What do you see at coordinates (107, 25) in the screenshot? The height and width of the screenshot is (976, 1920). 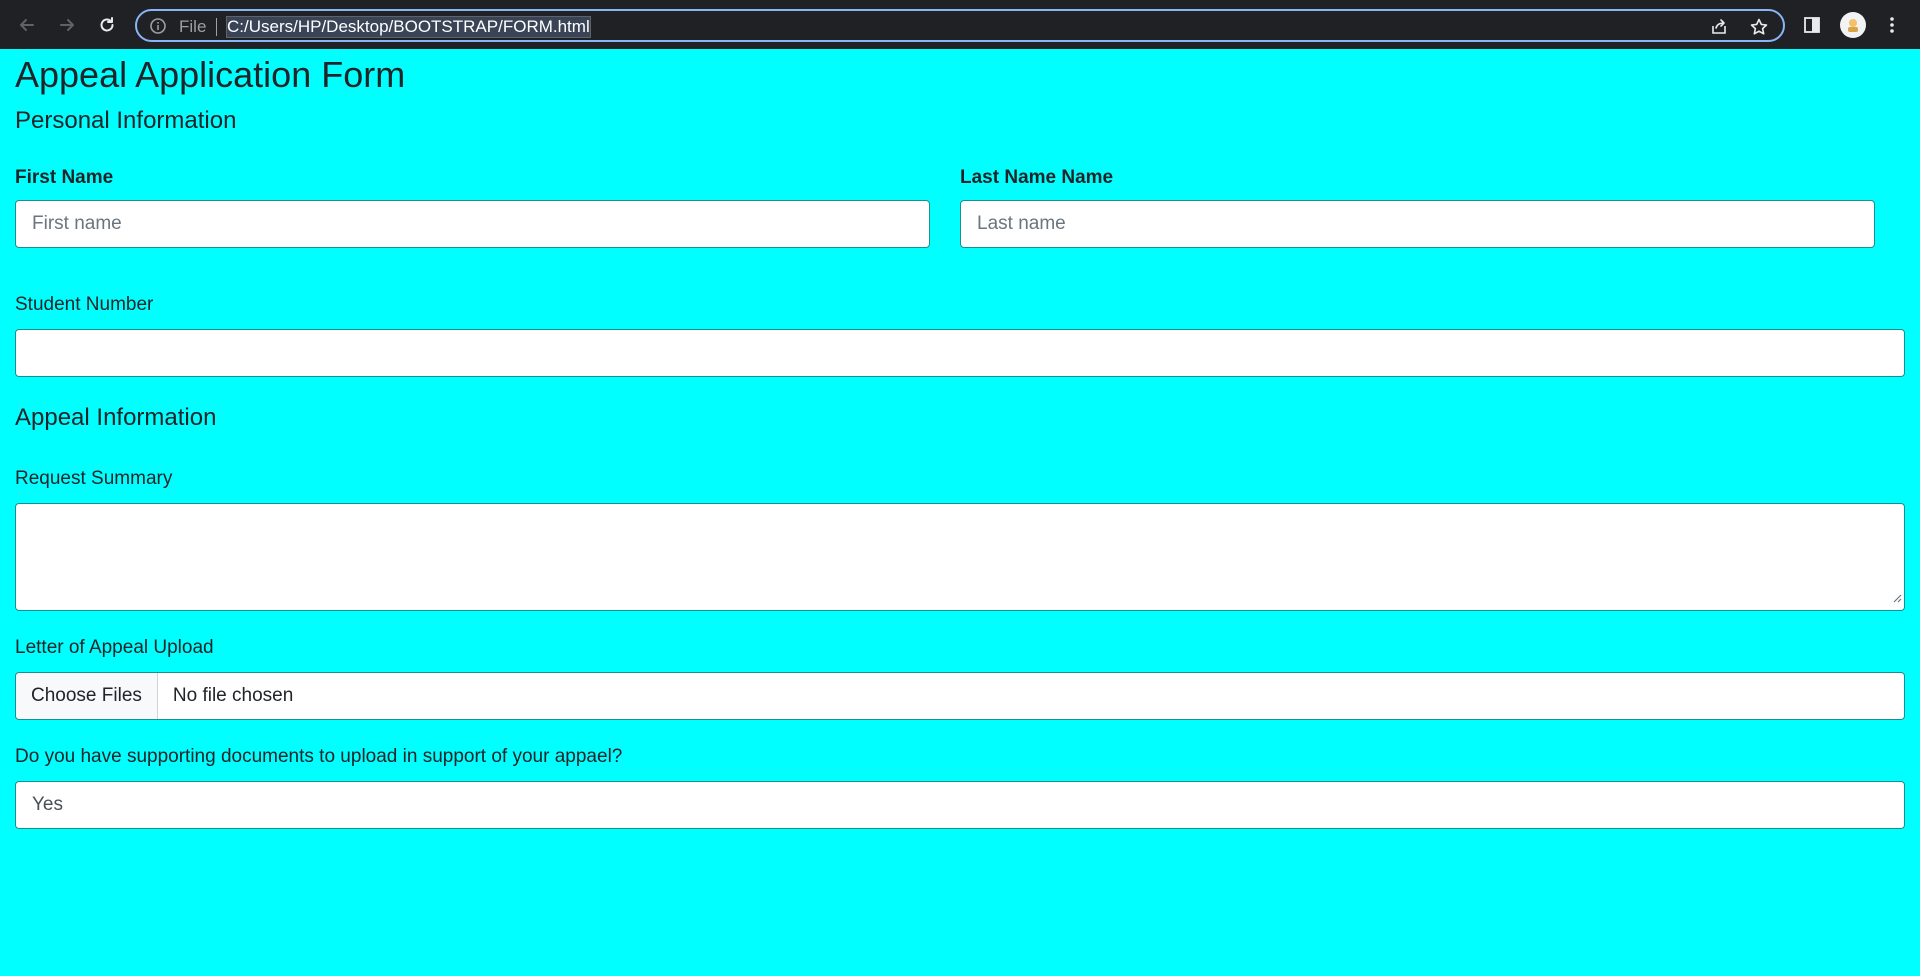 I see `reload-icon` at bounding box center [107, 25].